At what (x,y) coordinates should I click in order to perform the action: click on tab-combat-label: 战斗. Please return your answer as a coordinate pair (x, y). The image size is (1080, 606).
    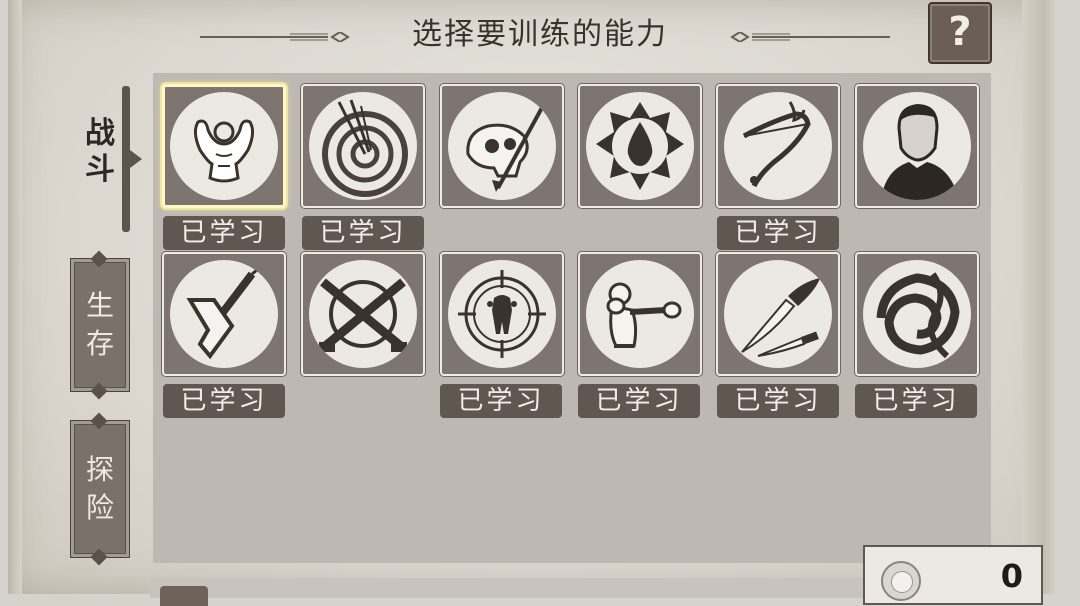
    Looking at the image, I should click on (100, 151).